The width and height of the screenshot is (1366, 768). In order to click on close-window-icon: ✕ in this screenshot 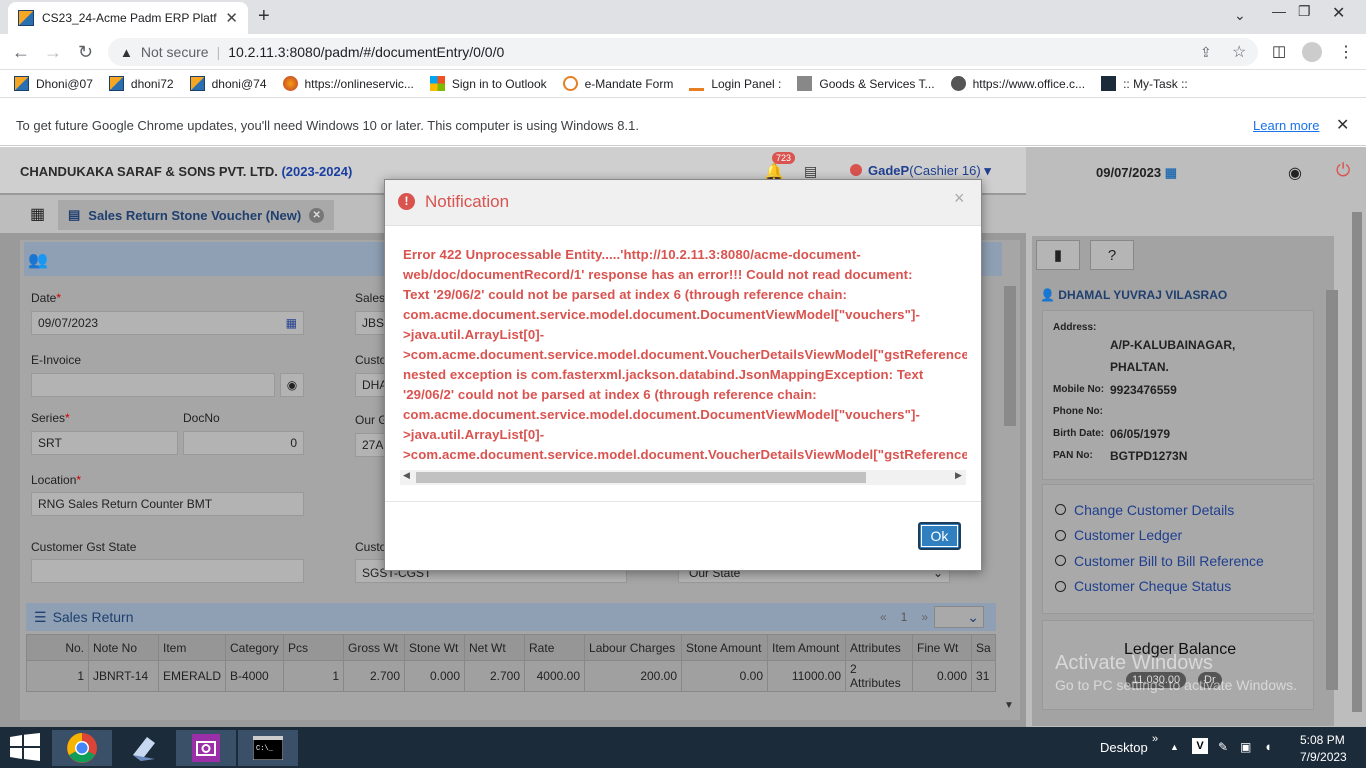, I will do `click(1338, 13)`.